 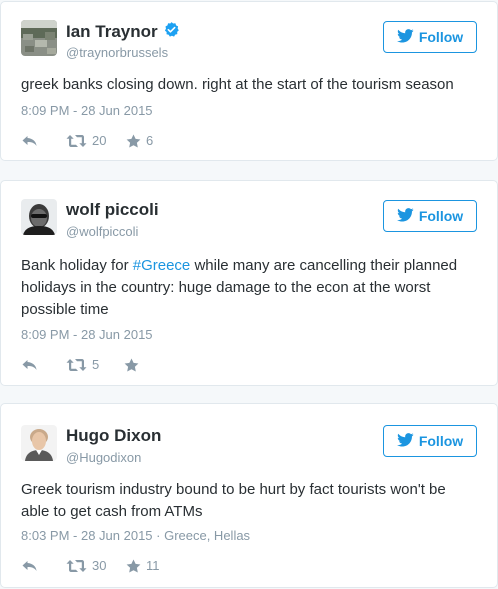 I want to click on hashtag-link: #Greece, so click(x=162, y=265).